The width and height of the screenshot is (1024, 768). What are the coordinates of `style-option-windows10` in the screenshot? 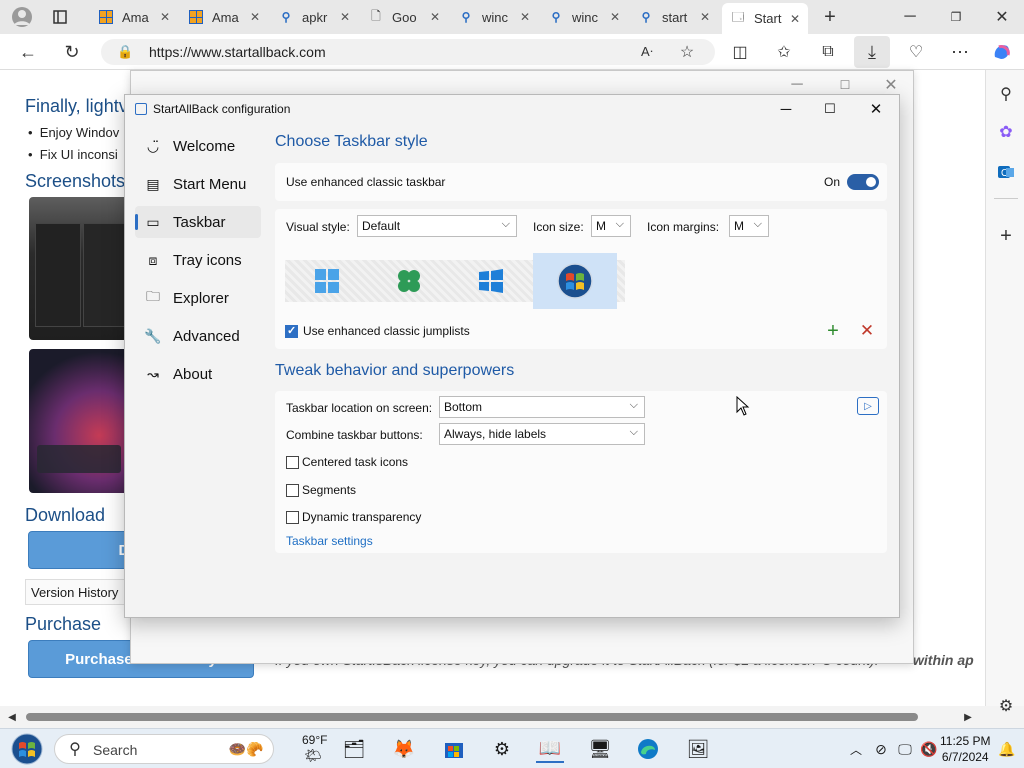 It's located at (491, 281).